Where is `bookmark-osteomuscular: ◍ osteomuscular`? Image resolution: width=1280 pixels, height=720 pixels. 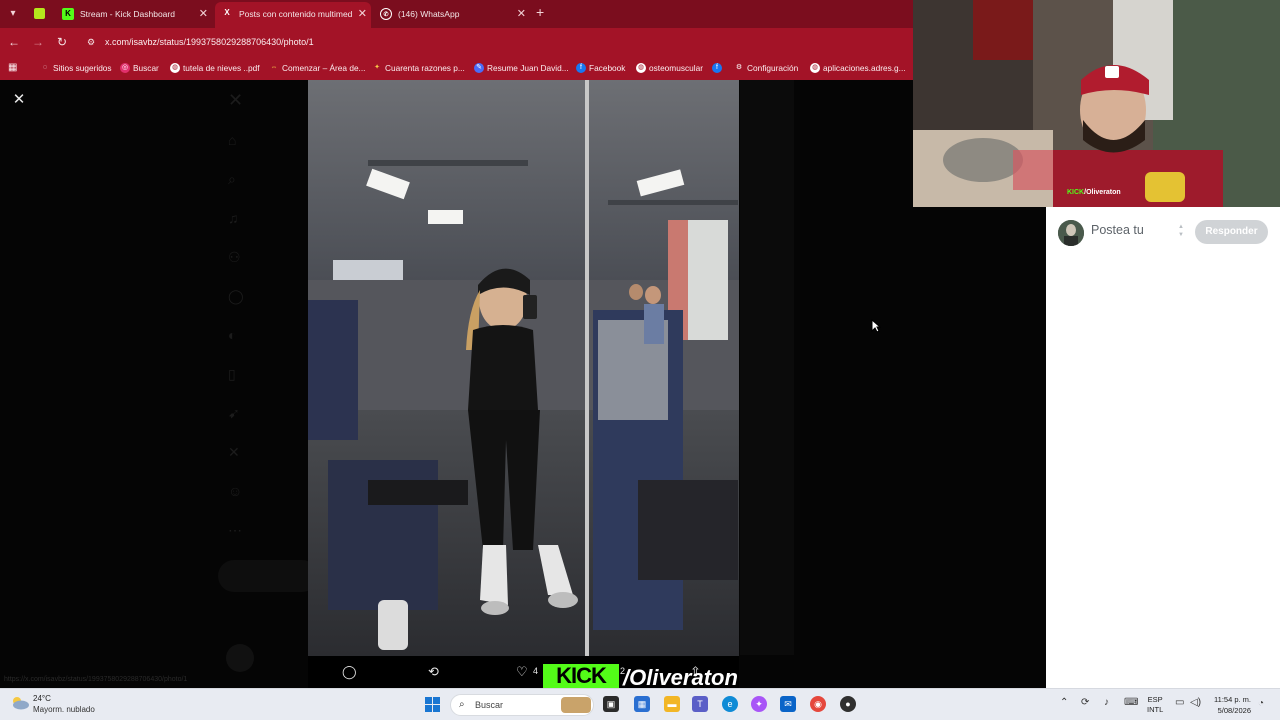
bookmark-osteomuscular: ◍ osteomuscular is located at coordinates (669, 68).